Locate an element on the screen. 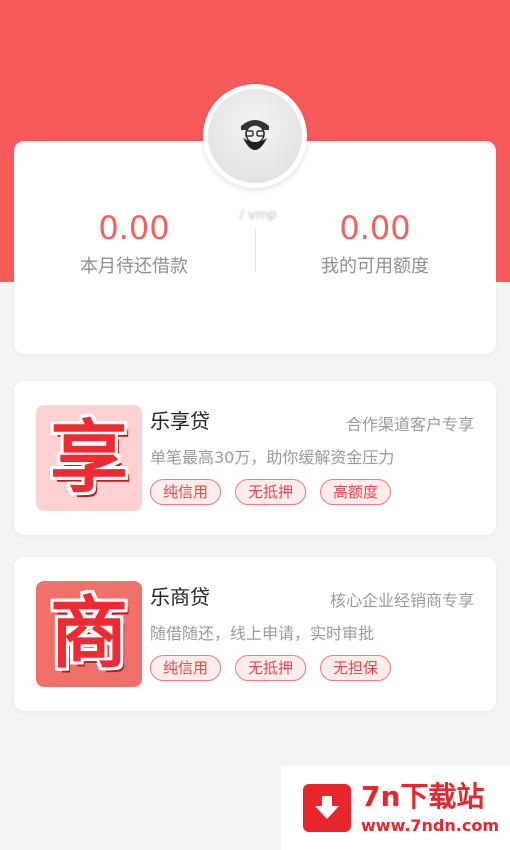  stat-divider is located at coordinates (255, 250).